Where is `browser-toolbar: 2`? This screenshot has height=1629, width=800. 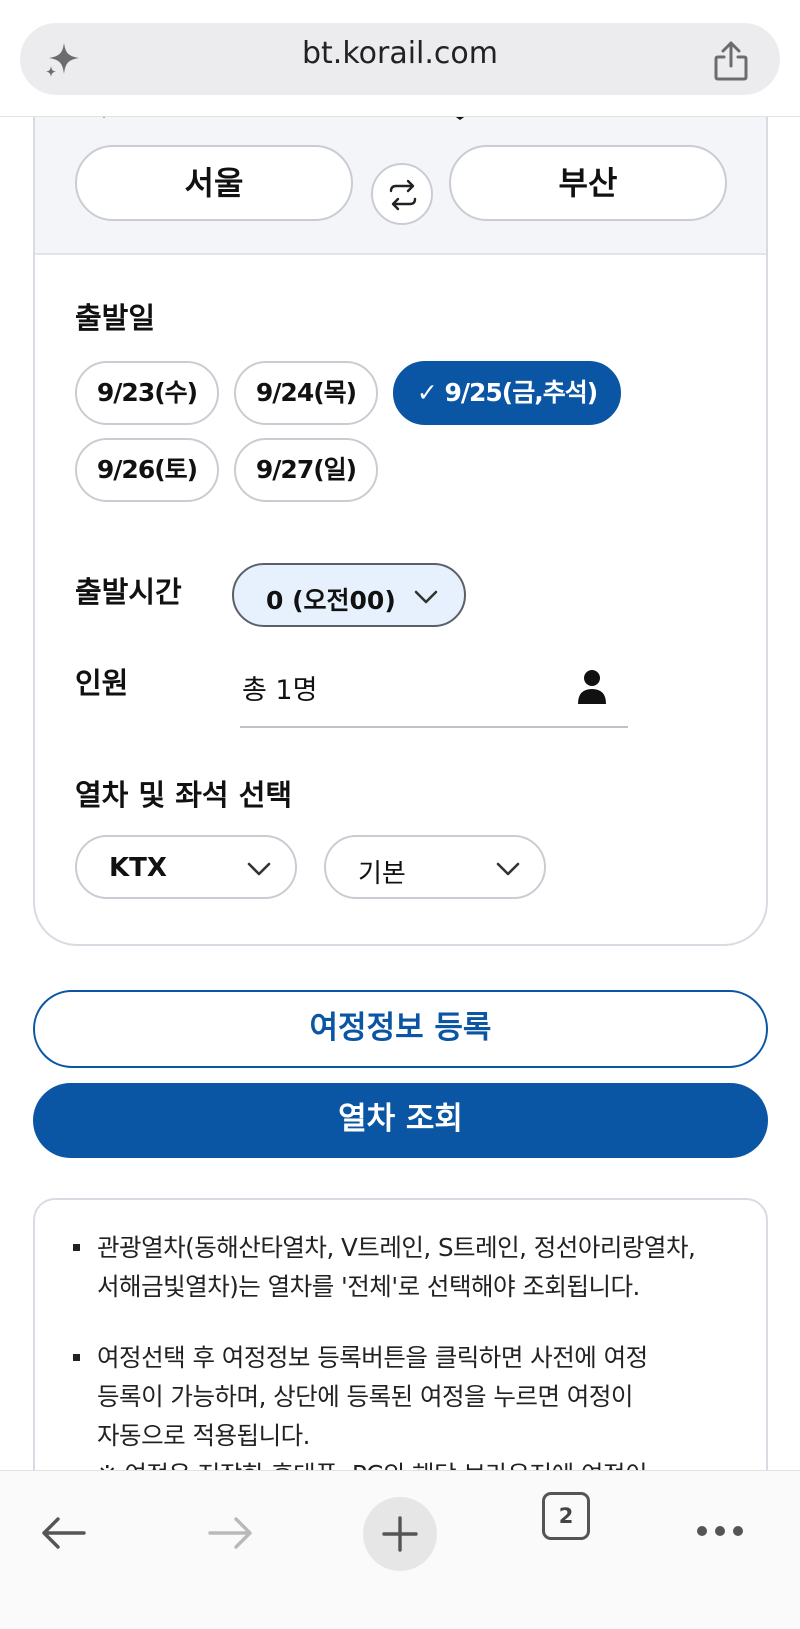 browser-toolbar: 2 is located at coordinates (400, 1549).